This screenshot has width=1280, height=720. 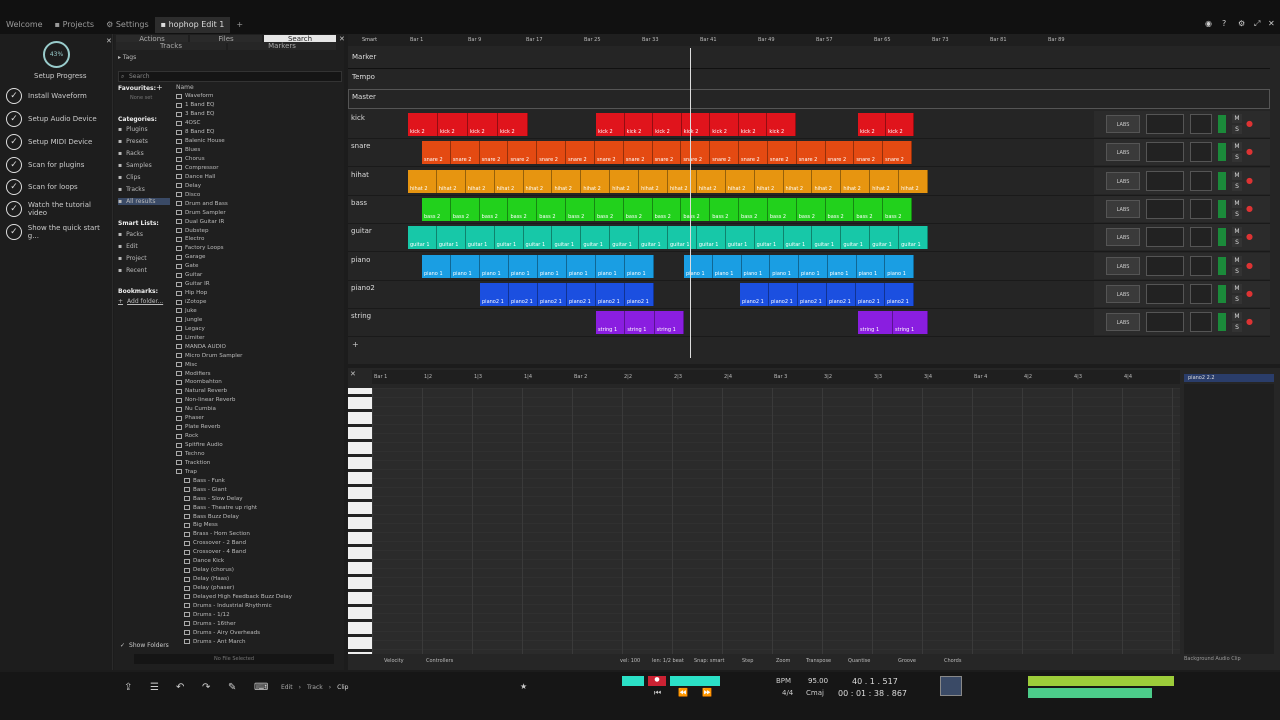 What do you see at coordinates (130, 234) in the screenshot?
I see `smart-list-packs: ▪ Packs` at bounding box center [130, 234].